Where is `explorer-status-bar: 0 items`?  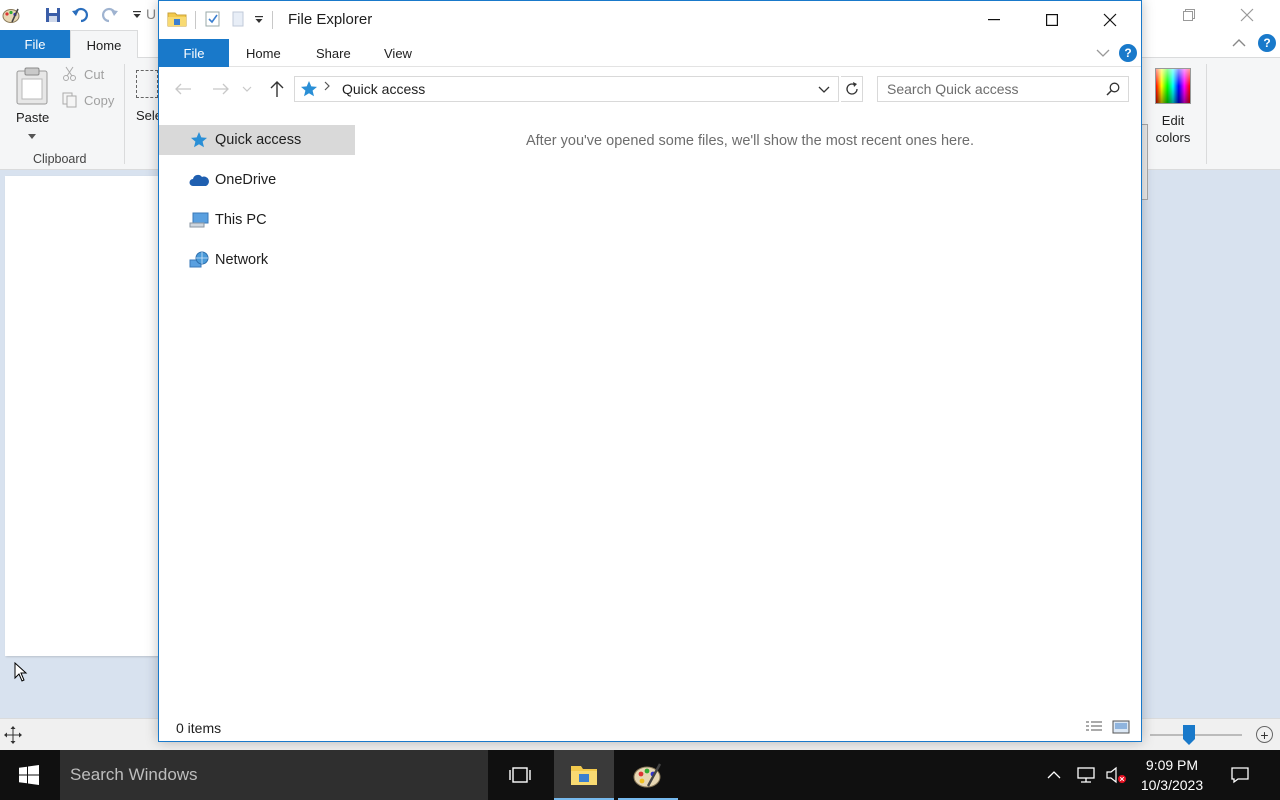 explorer-status-bar: 0 items is located at coordinates (650, 728).